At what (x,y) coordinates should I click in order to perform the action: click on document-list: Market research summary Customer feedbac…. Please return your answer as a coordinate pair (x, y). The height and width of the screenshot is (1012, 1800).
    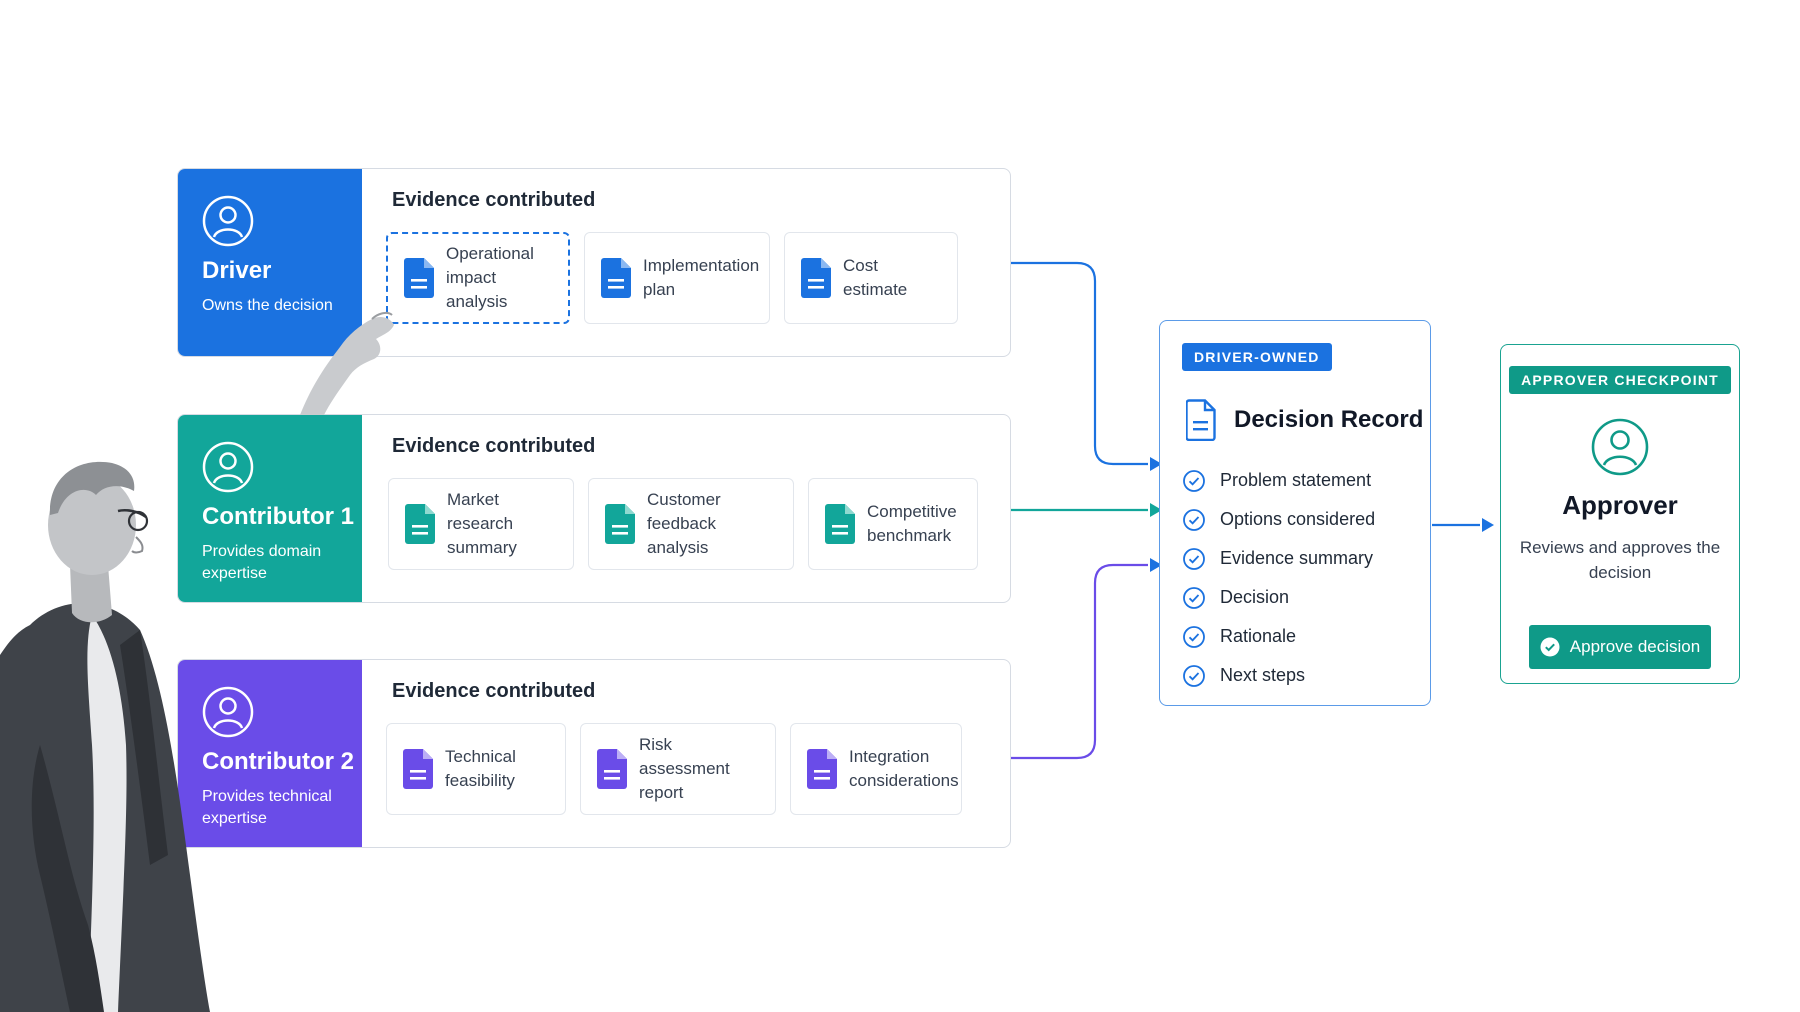
    Looking at the image, I should click on (699, 524).